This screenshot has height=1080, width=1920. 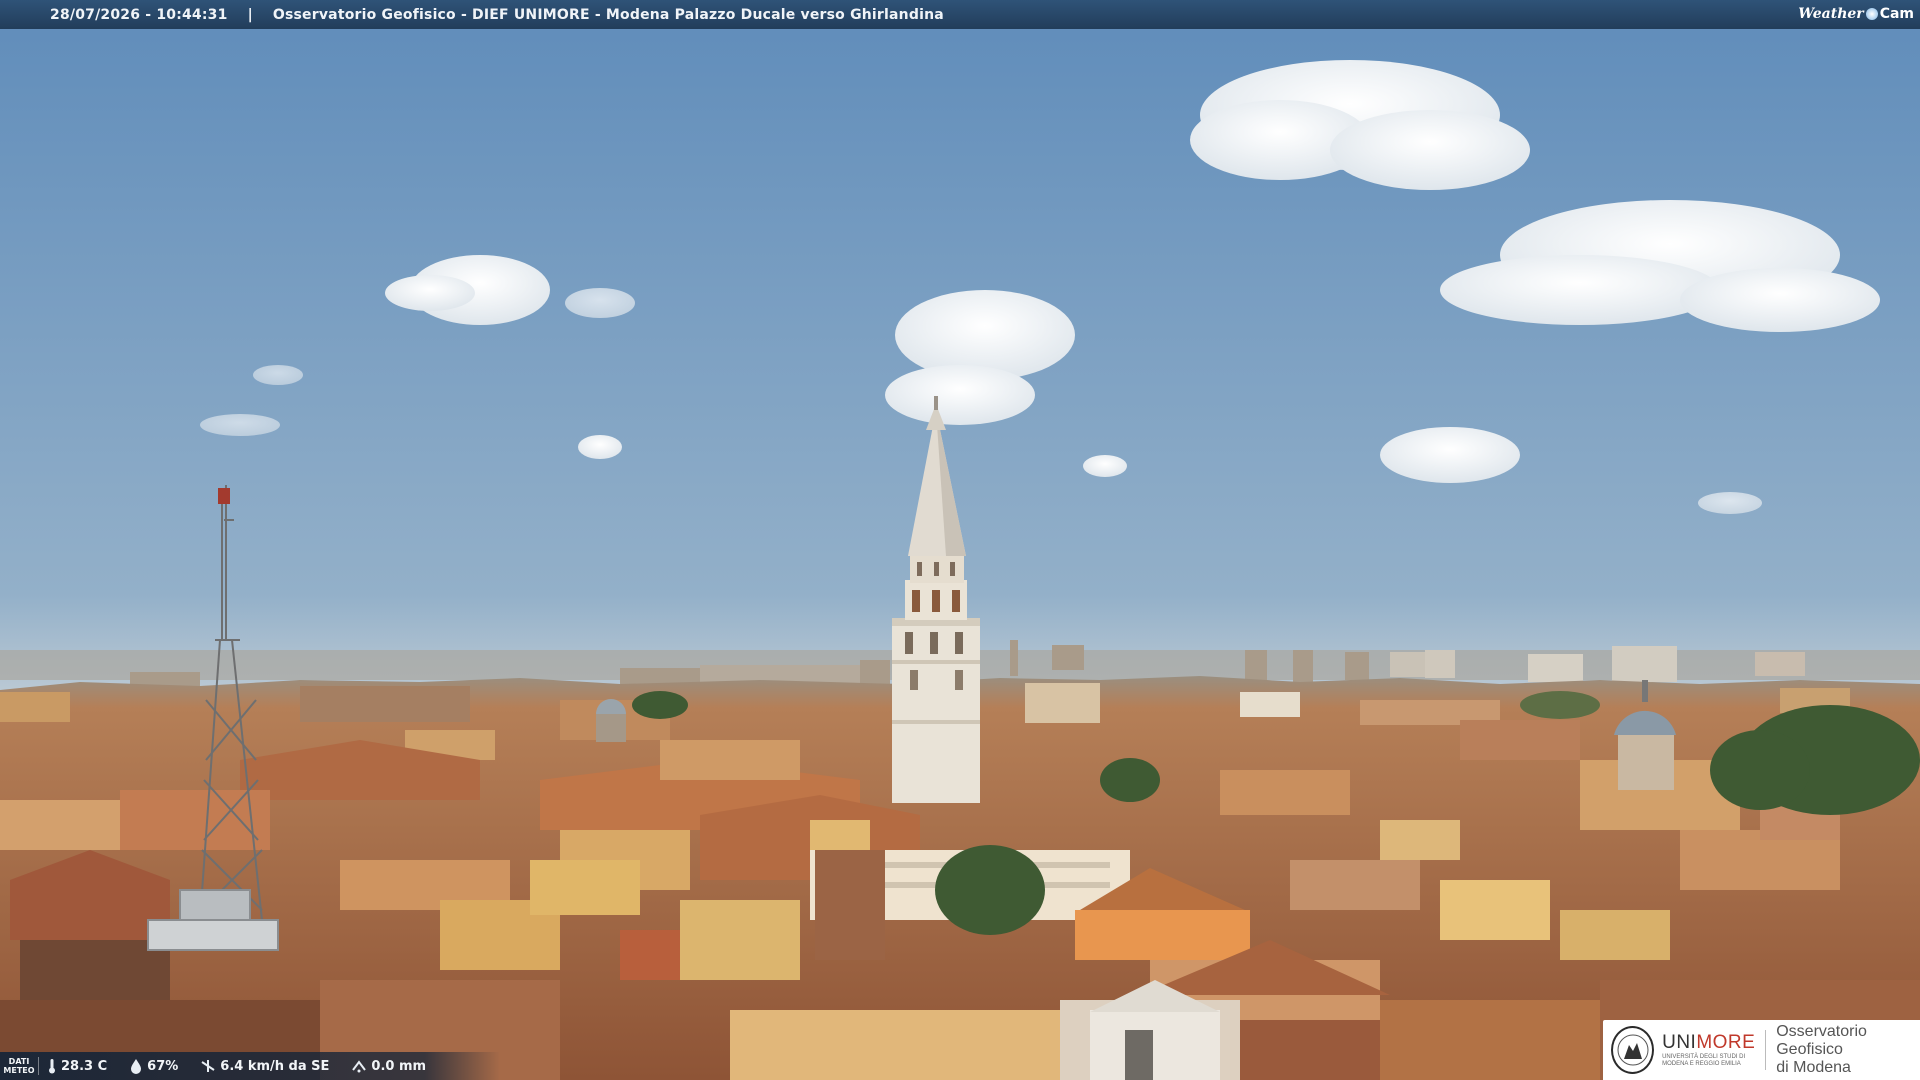 What do you see at coordinates (1766, 1050) in the screenshot?
I see `logo-divider` at bounding box center [1766, 1050].